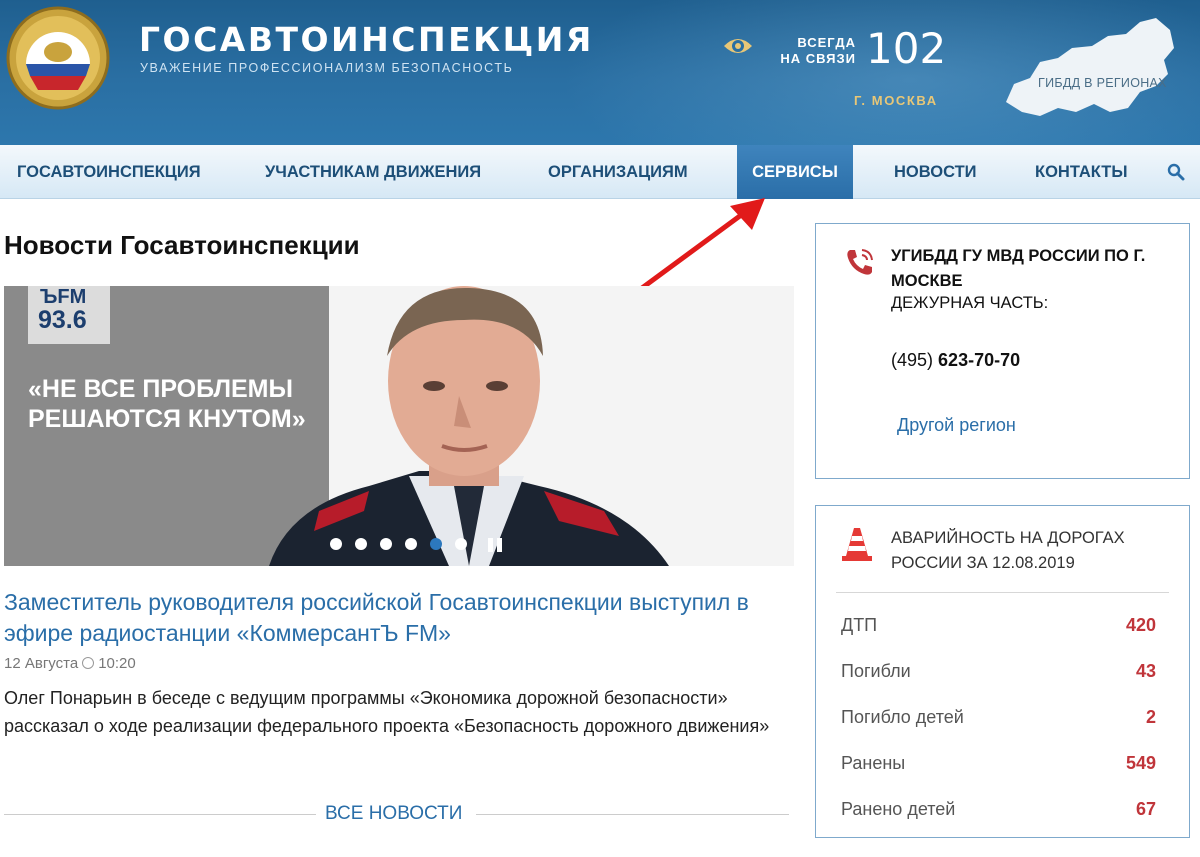 The image size is (1200, 857). Describe the element at coordinates (1150, 717) in the screenshot. I see `stat-value: 2` at that location.